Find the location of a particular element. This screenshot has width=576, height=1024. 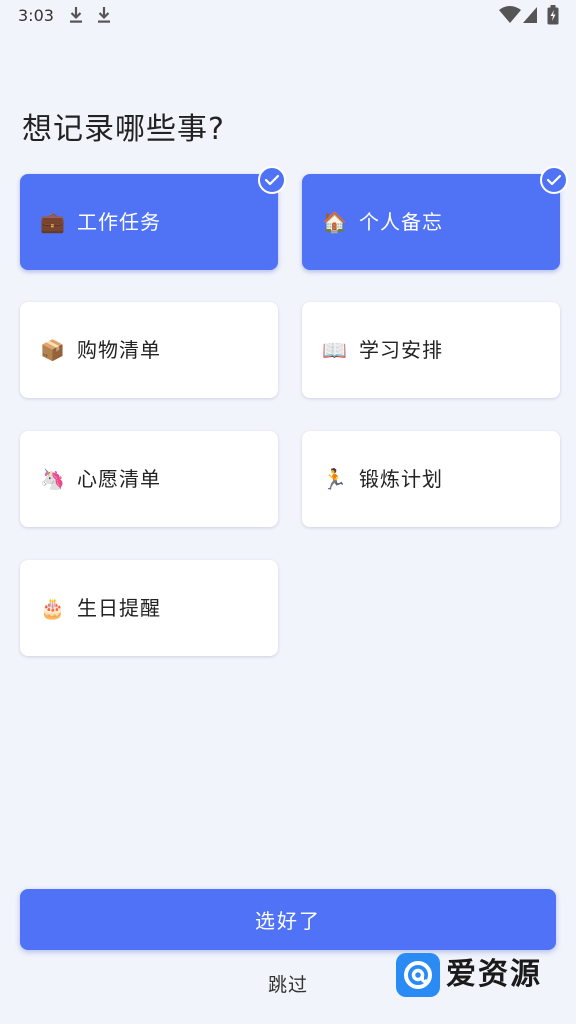

status-time: 3:03 is located at coordinates (36, 15).